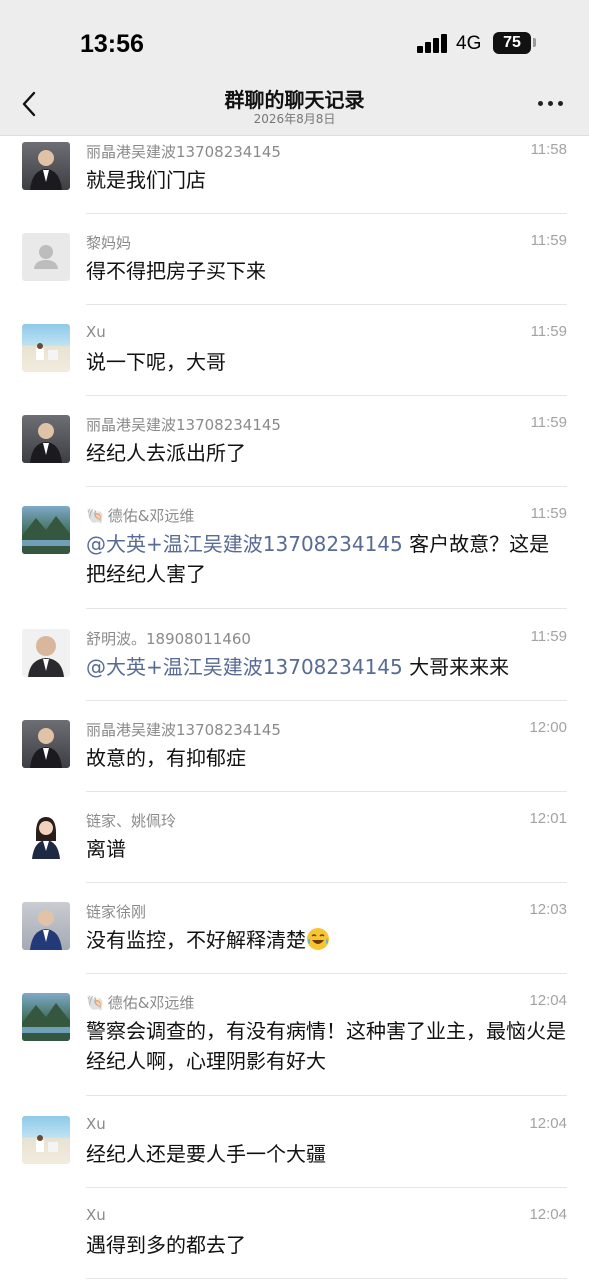  What do you see at coordinates (294, 100) in the screenshot?
I see `page-title: 群聊的聊天记录` at bounding box center [294, 100].